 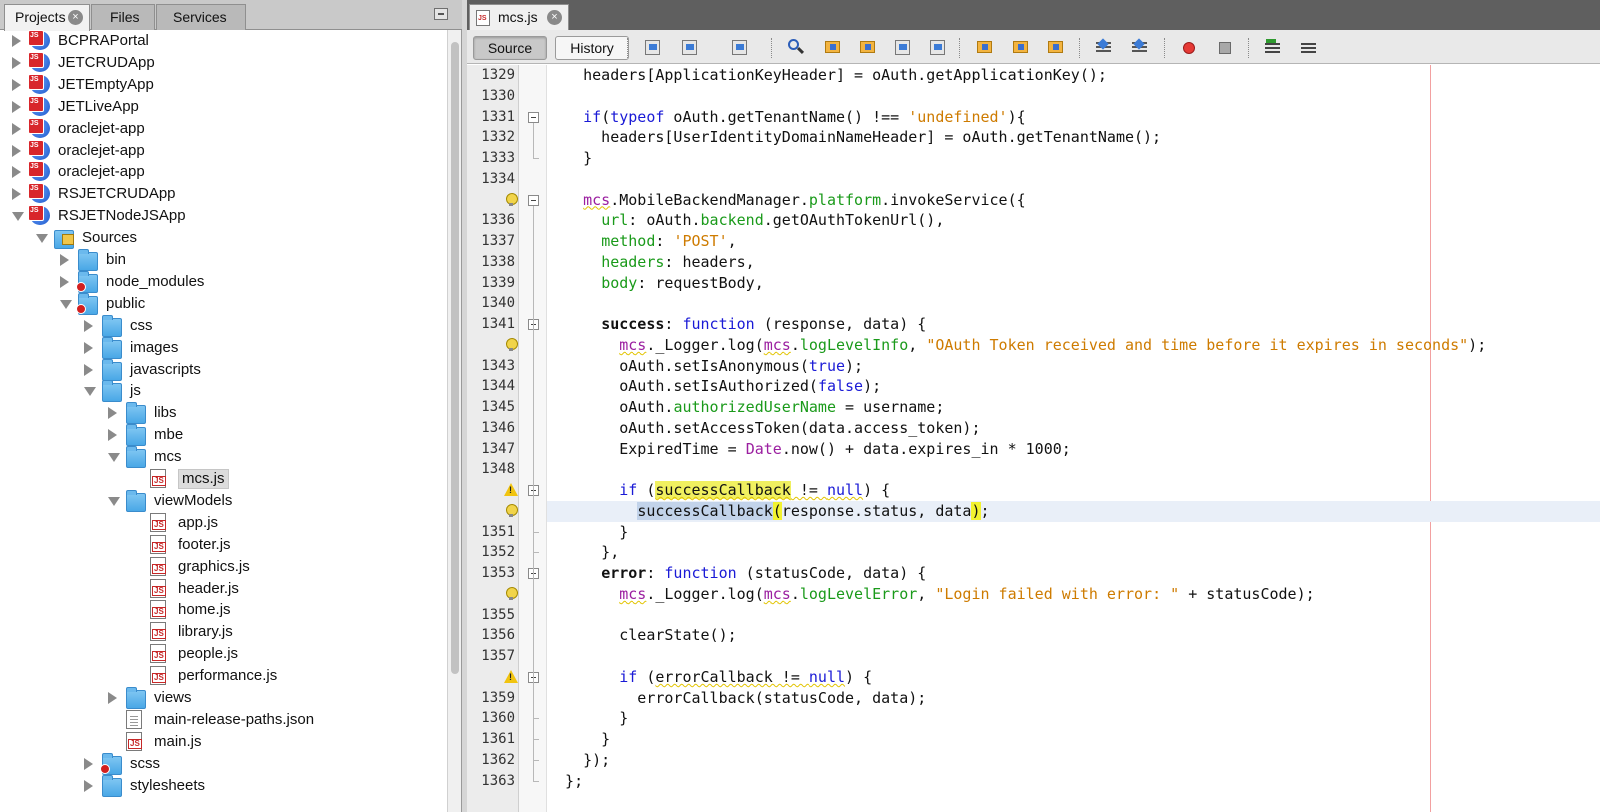 What do you see at coordinates (220, 610) in the screenshot?
I see `tree-item: home.js` at bounding box center [220, 610].